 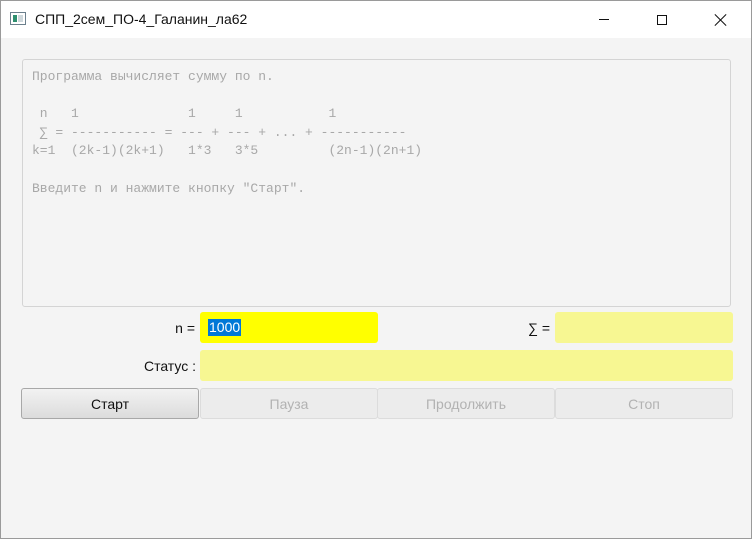 What do you see at coordinates (466, 403) in the screenshot?
I see `continue-button: Продолжить` at bounding box center [466, 403].